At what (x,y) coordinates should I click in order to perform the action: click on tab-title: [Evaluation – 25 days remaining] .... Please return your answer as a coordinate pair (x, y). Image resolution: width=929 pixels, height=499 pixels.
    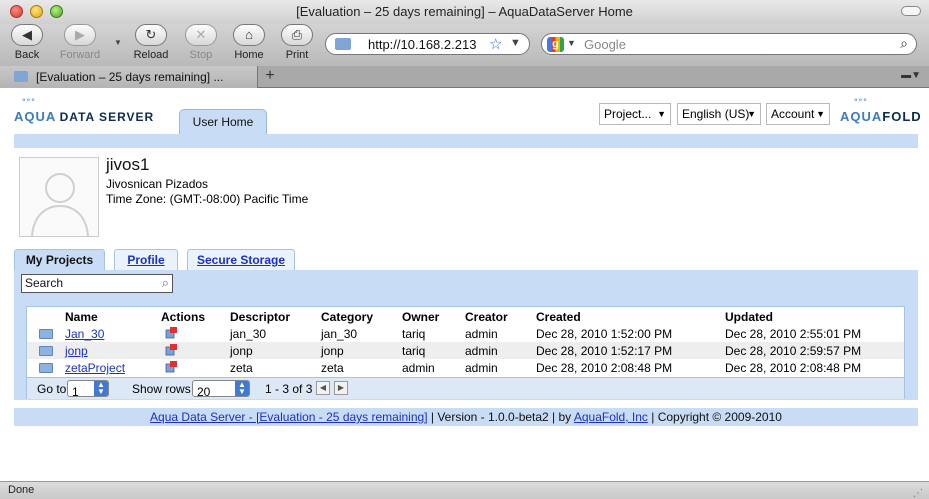
    Looking at the image, I should click on (130, 77).